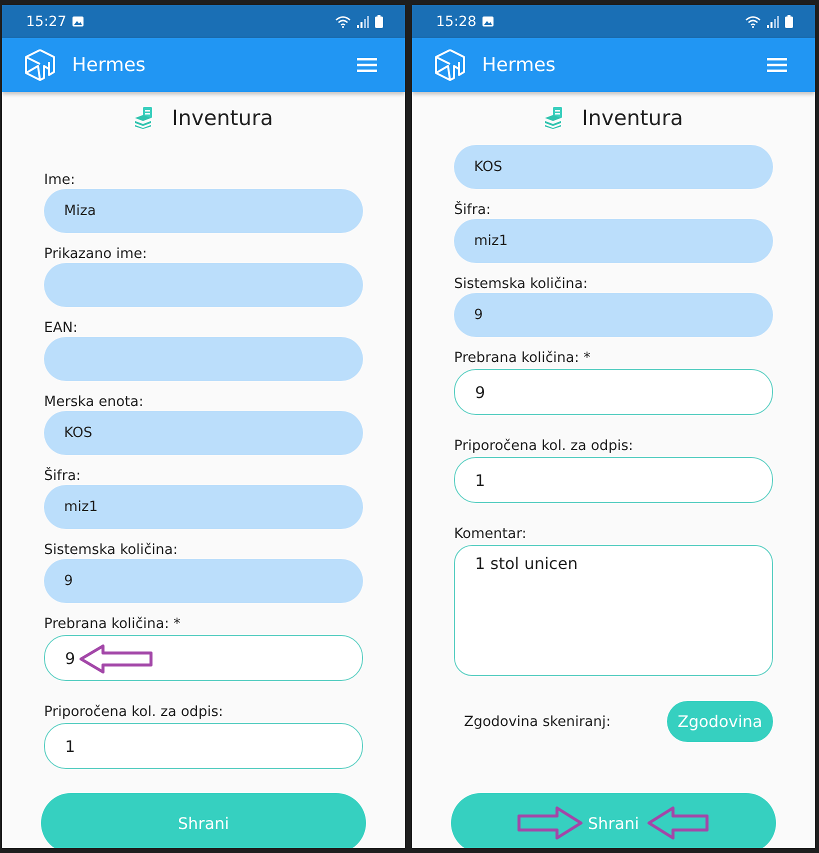 The image size is (819, 853). I want to click on history-label: Zgodovina skeniranj:, so click(537, 722).